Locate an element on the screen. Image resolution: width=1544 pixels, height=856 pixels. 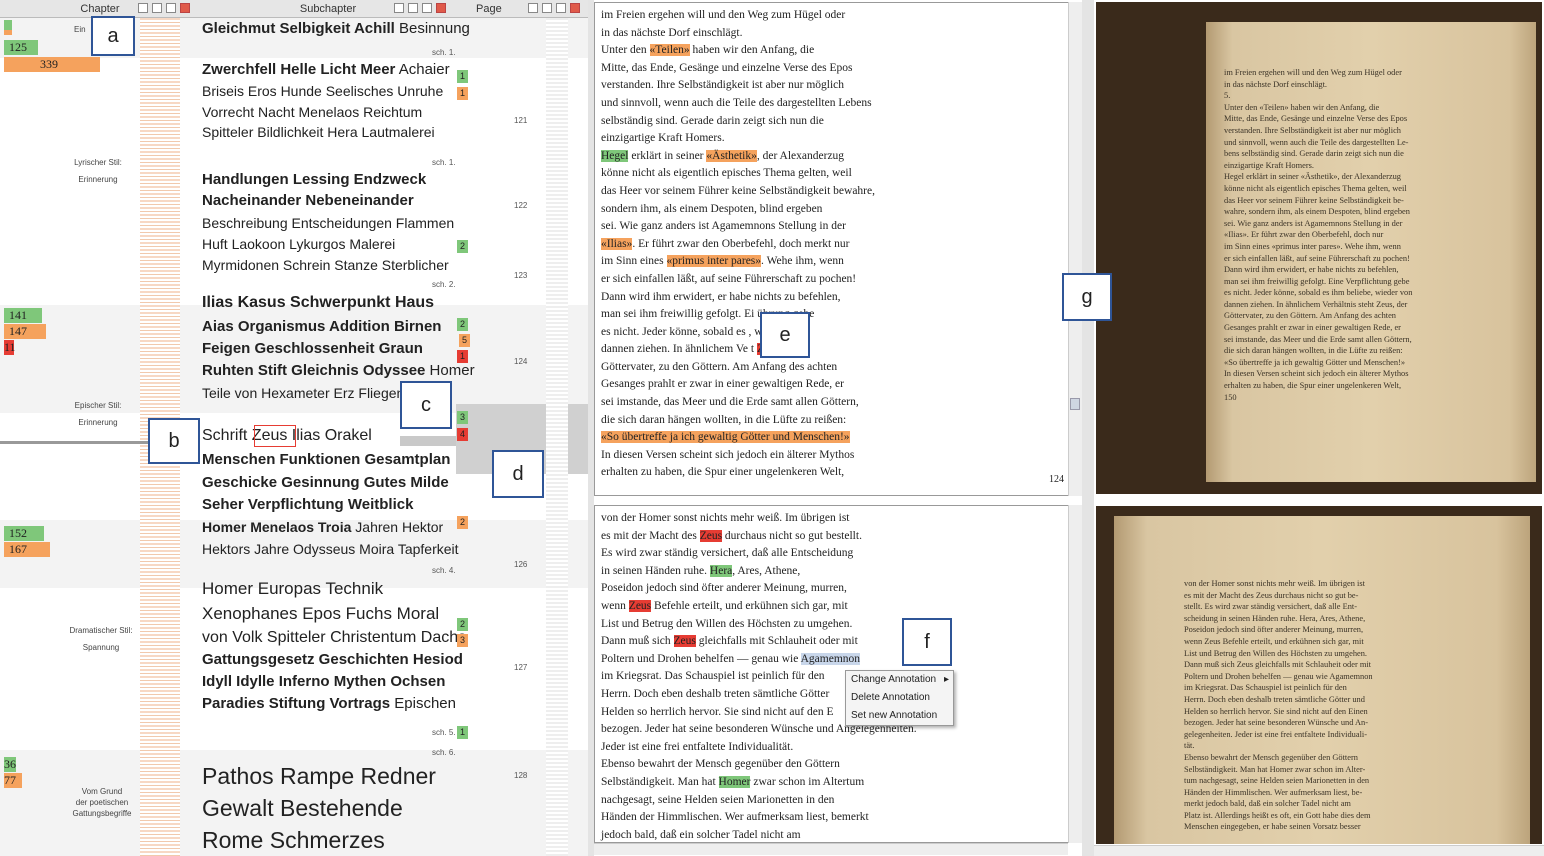
subchapter-keywords: Paradies Stiftung Vortrags Epischen is located at coordinates (329, 704).